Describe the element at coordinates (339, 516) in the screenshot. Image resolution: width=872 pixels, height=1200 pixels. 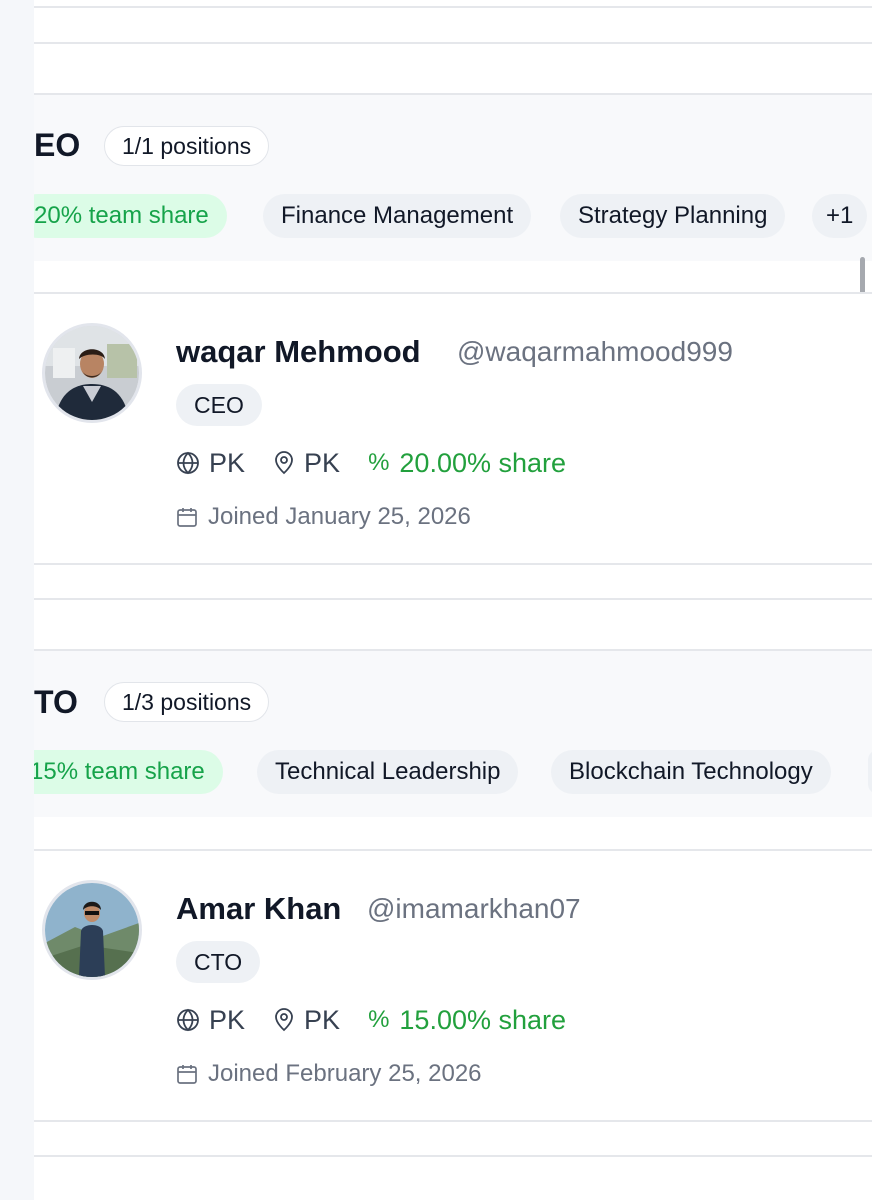
I see `joined-text: Joined January 25, 2026` at that location.